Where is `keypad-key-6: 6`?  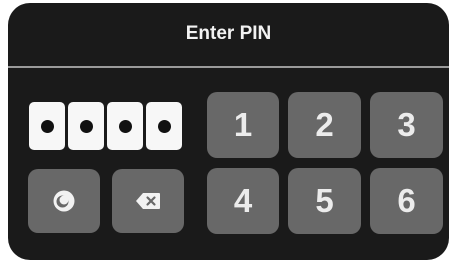 keypad-key-6: 6 is located at coordinates (406, 201).